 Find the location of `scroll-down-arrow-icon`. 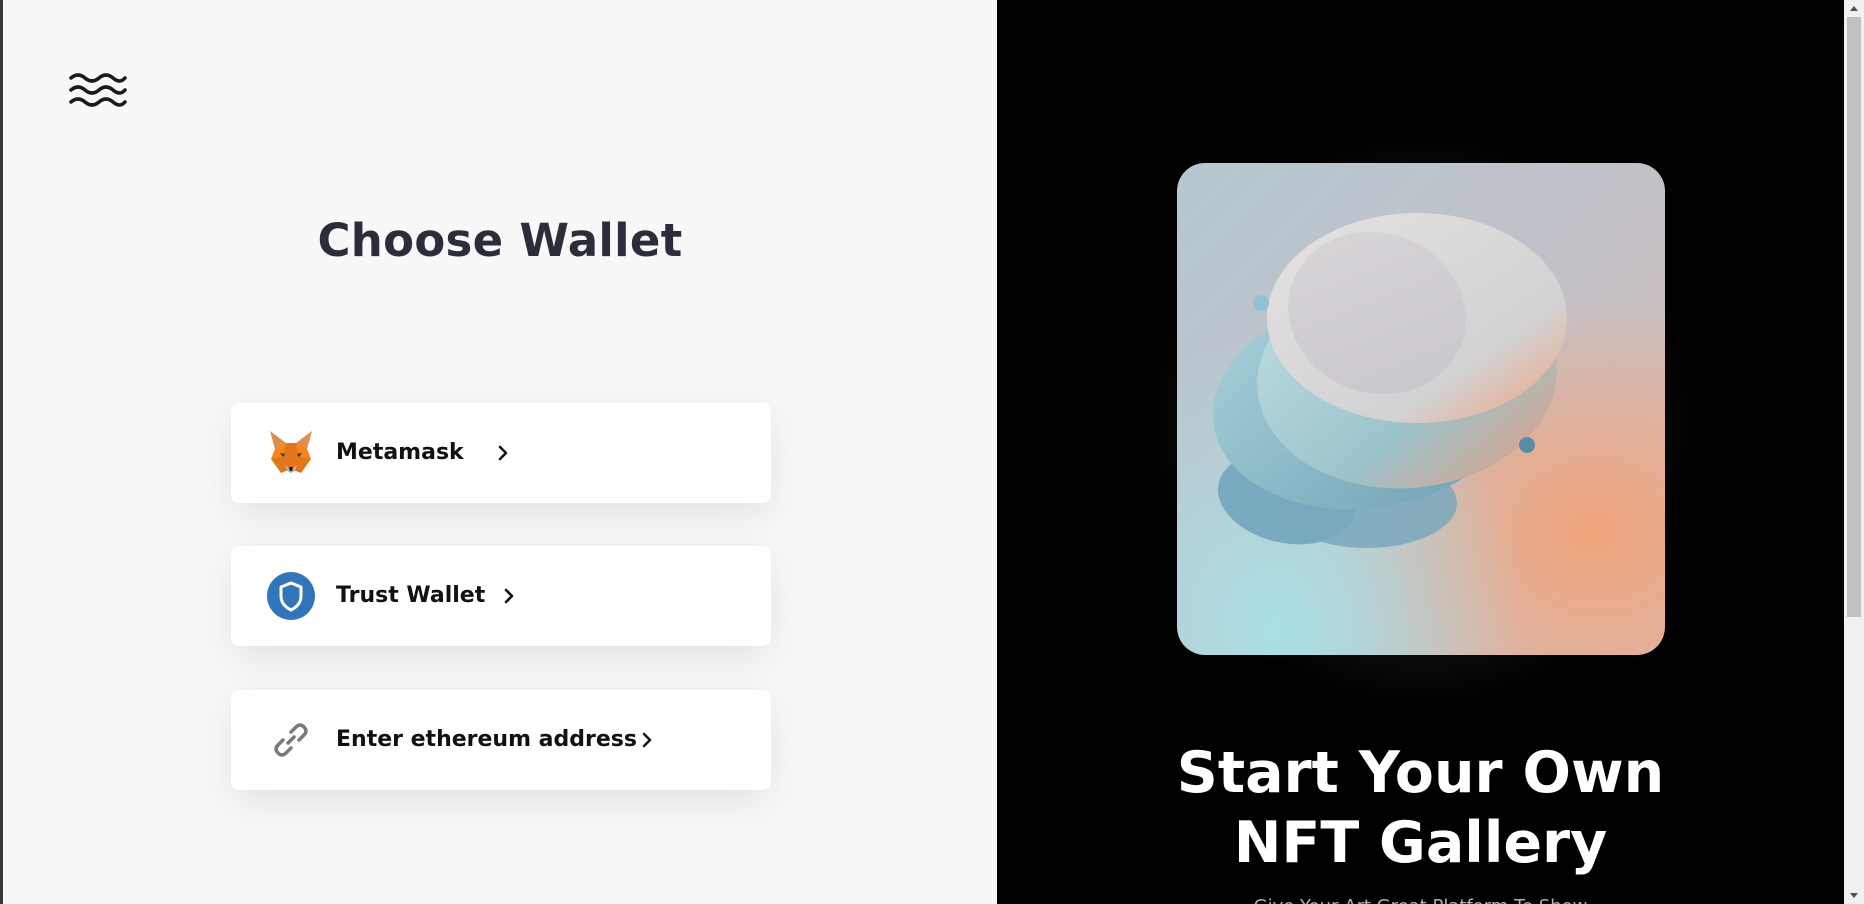

scroll-down-arrow-icon is located at coordinates (1854, 895).